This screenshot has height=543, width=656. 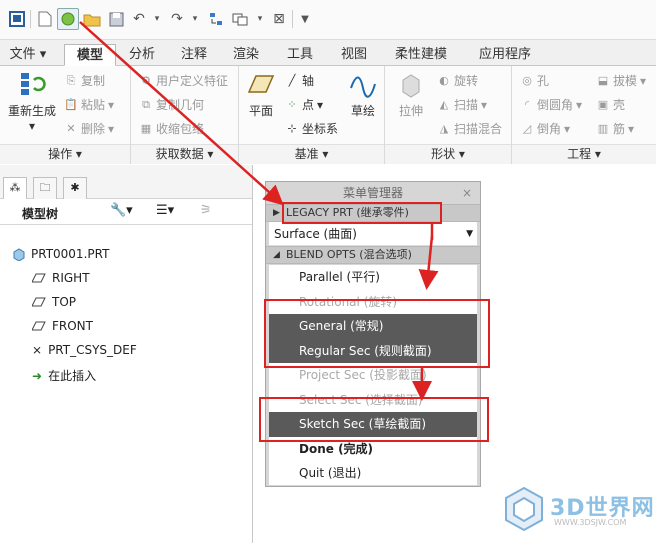 I want to click on chamfer-button: ◿ 倒角 ▾, so click(x=545, y=128).